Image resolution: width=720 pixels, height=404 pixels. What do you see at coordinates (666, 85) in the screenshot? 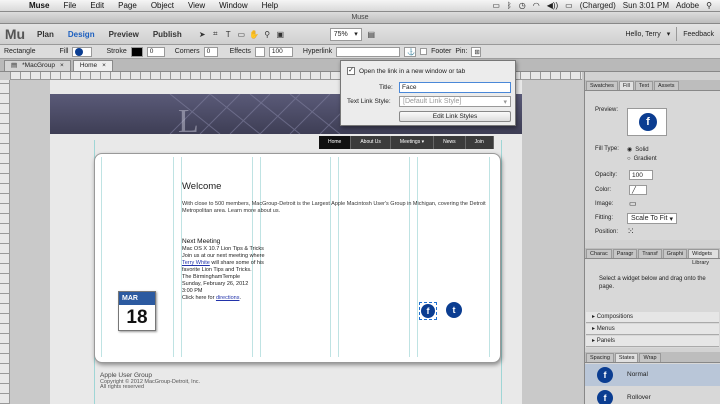
I see `tab-assets: Assets` at bounding box center [666, 85].